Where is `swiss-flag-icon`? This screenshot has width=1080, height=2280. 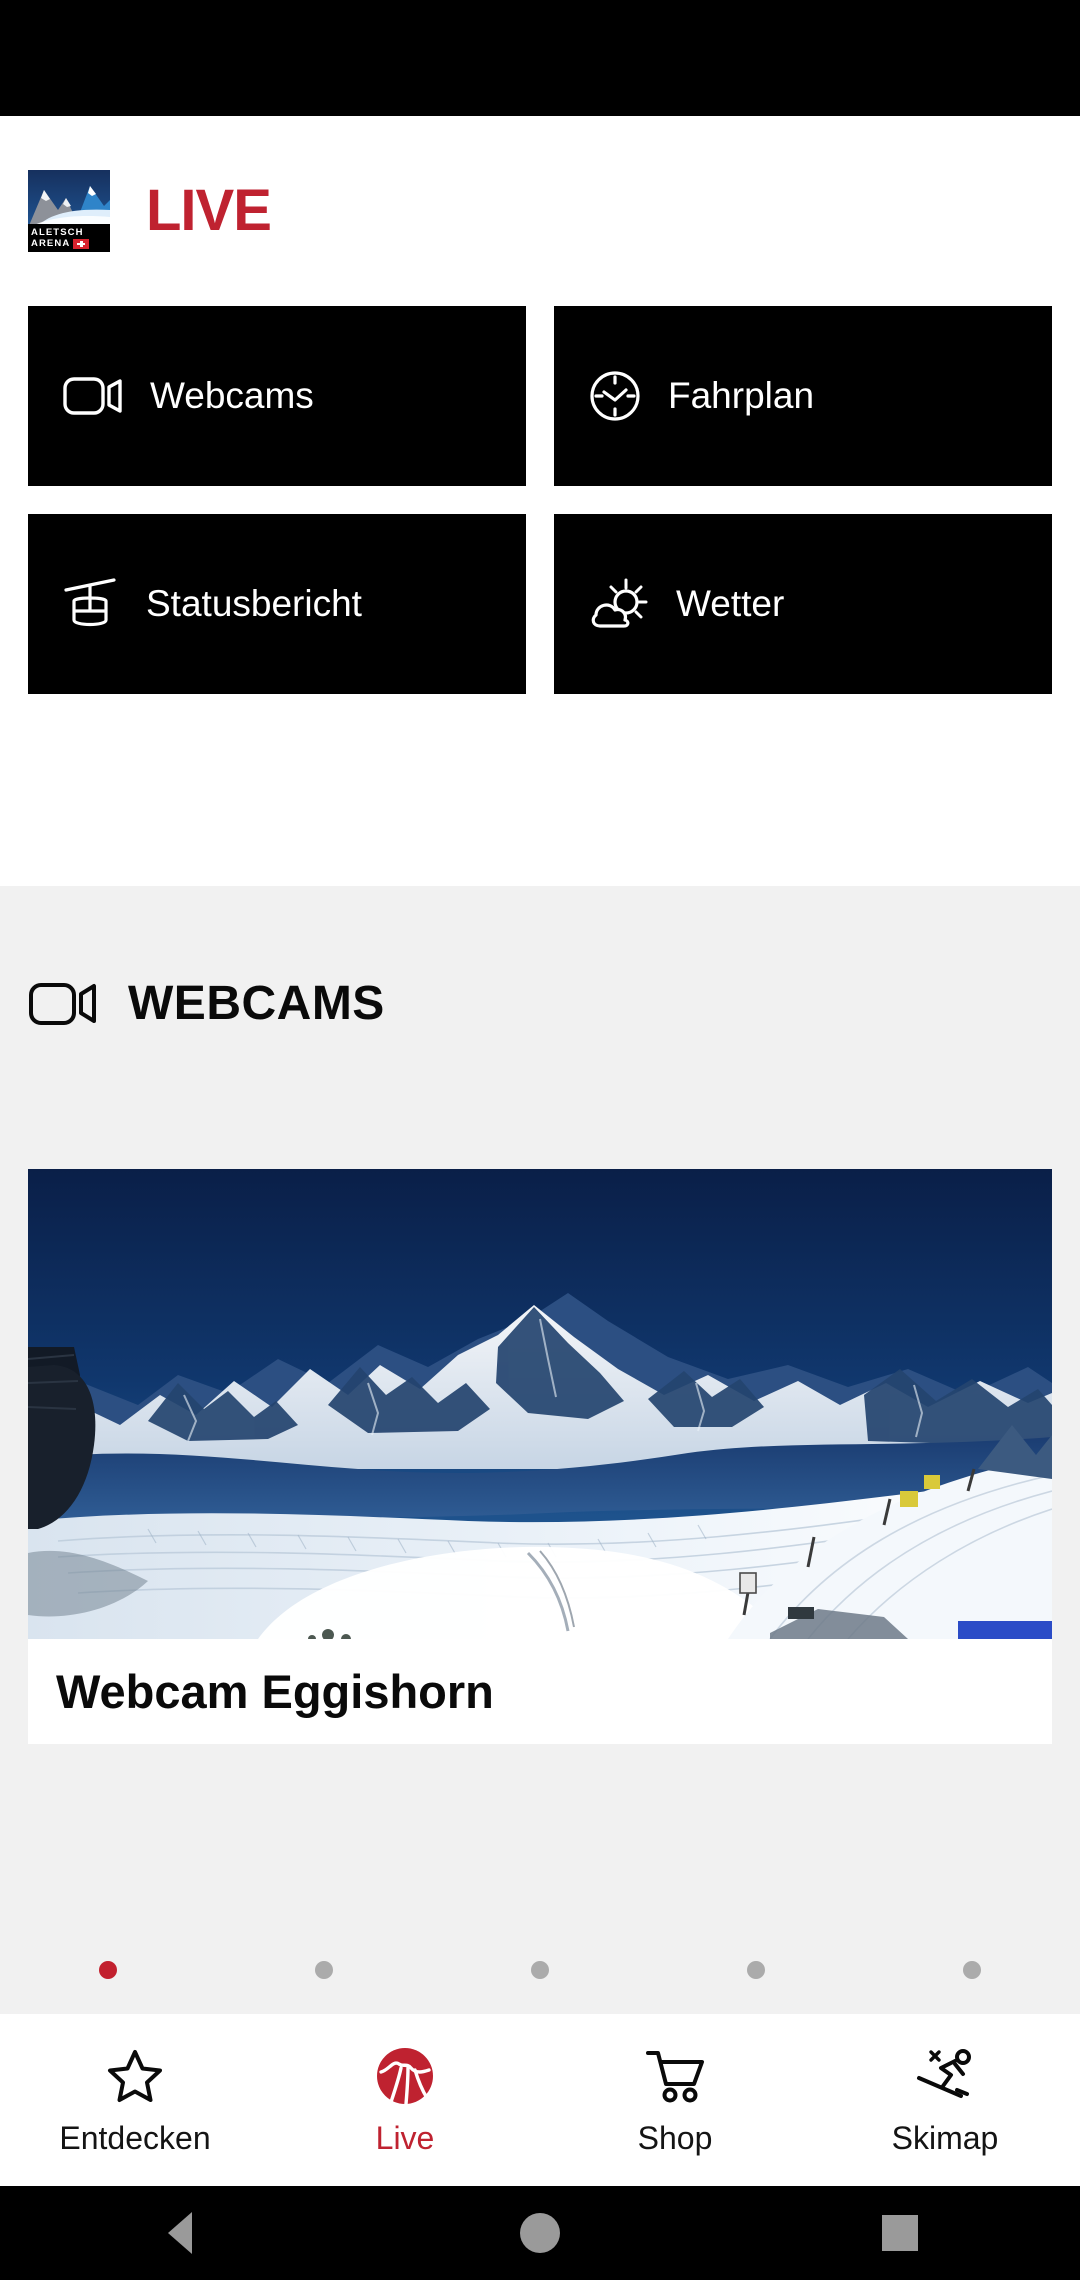
swiss-flag-icon is located at coordinates (81, 243).